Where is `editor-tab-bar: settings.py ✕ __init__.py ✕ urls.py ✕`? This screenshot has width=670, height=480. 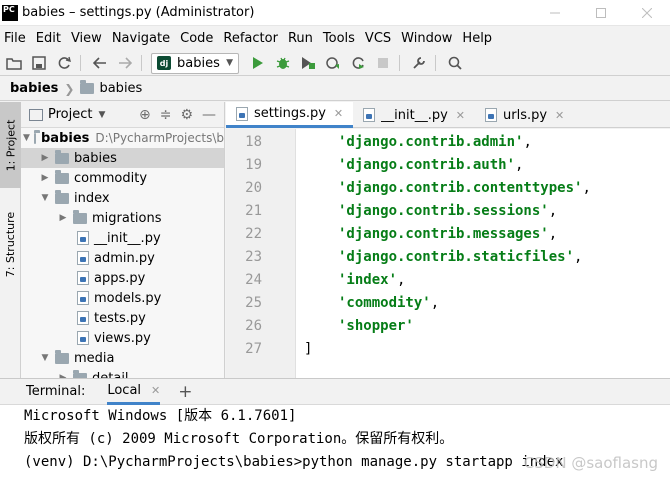
editor-tab-bar: settings.py ✕ __init__.py ✕ urls.py ✕ is located at coordinates (448, 115).